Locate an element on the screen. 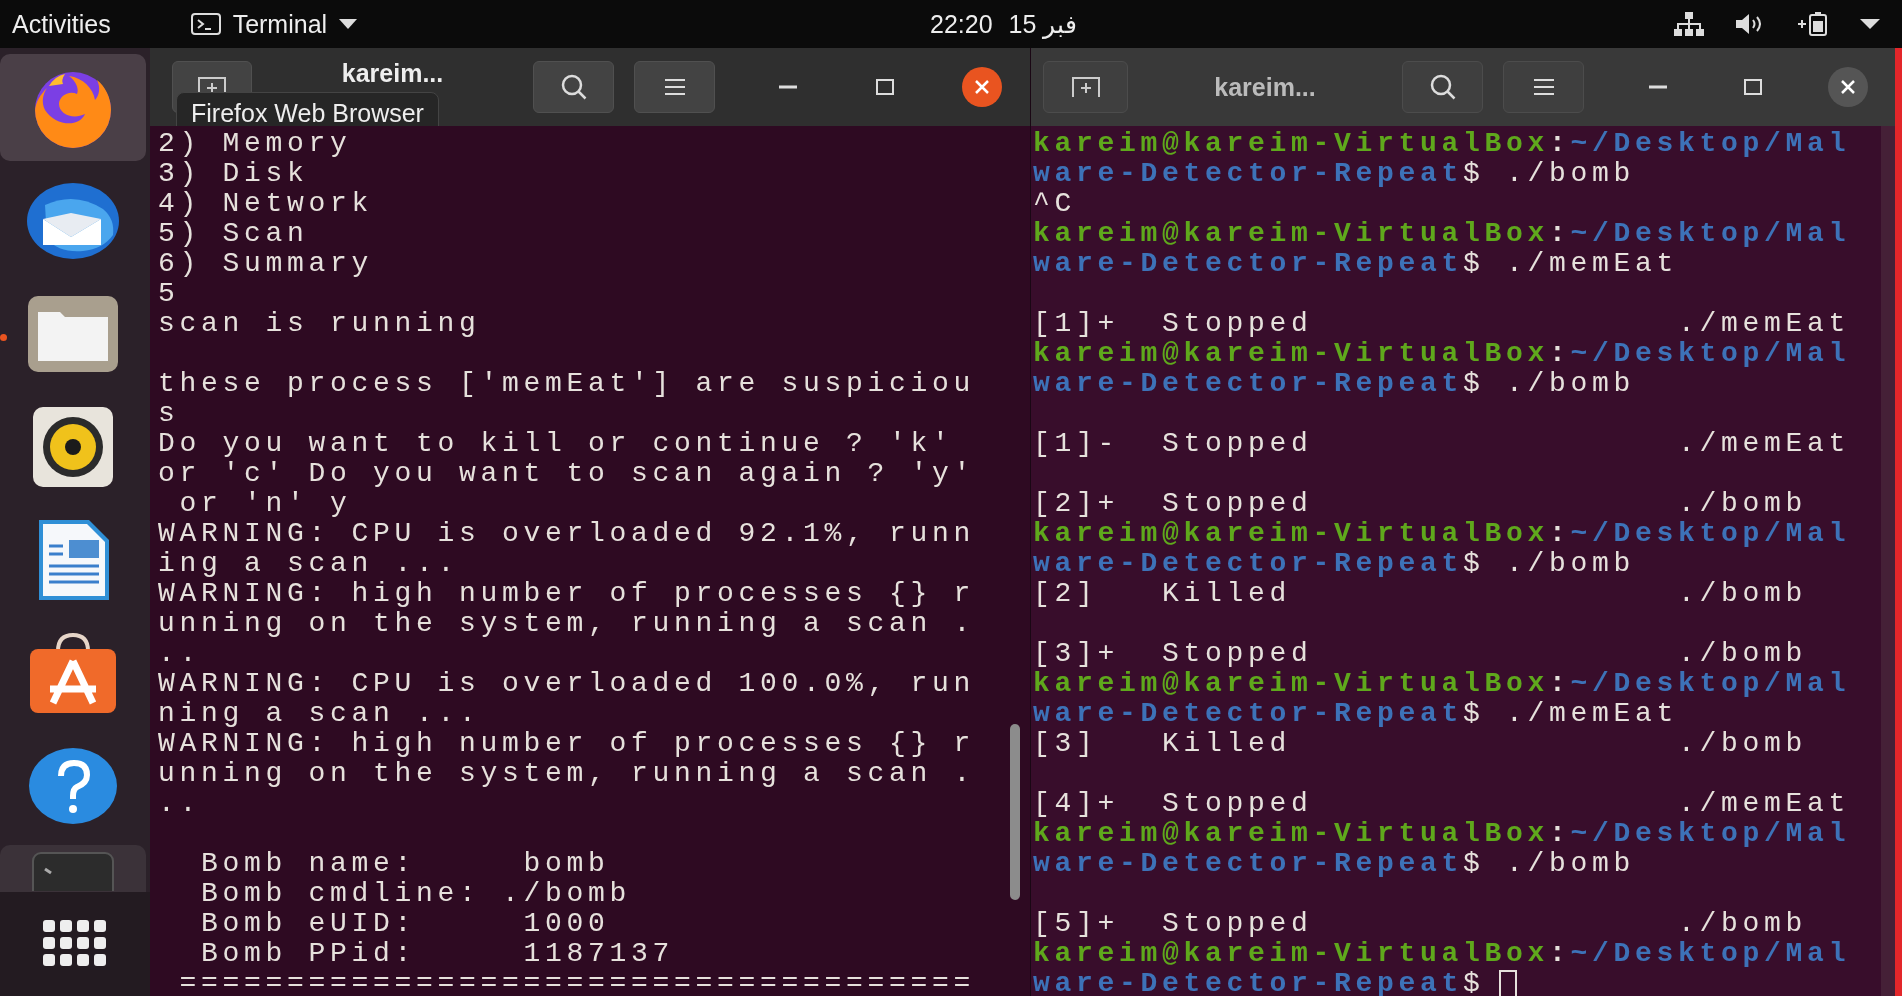 This screenshot has width=1902, height=996. terminal-app-icon is located at coordinates (73, 871).